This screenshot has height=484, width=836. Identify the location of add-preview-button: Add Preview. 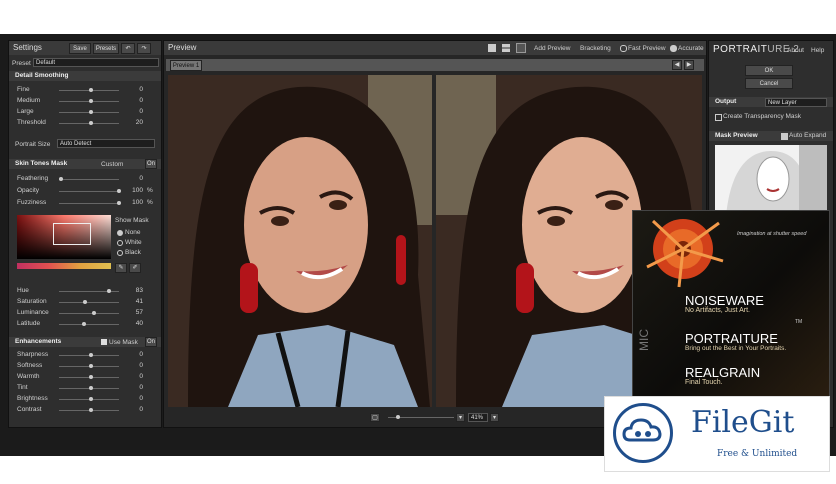
(552, 48).